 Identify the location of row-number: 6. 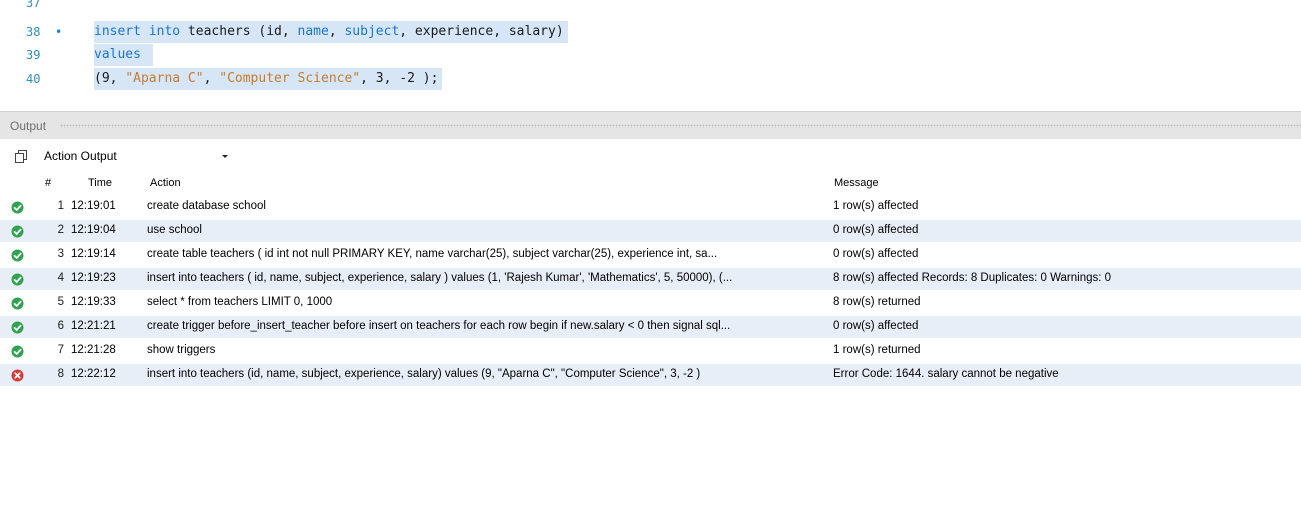
(60, 326).